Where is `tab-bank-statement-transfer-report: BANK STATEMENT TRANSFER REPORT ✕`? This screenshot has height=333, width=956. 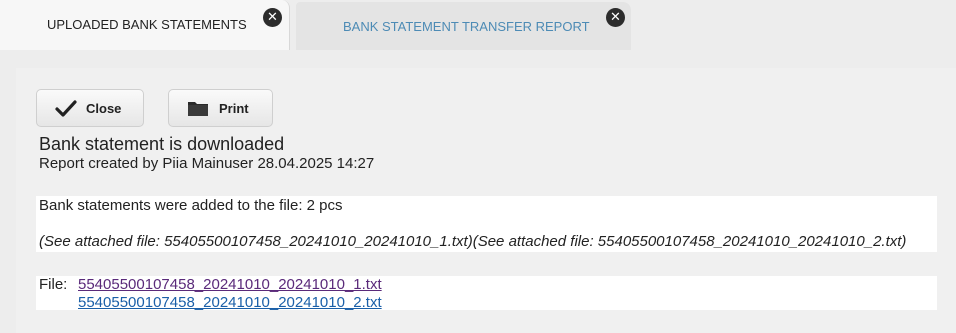
tab-bank-statement-transfer-report: BANK STATEMENT TRANSFER REPORT ✕ is located at coordinates (463, 26).